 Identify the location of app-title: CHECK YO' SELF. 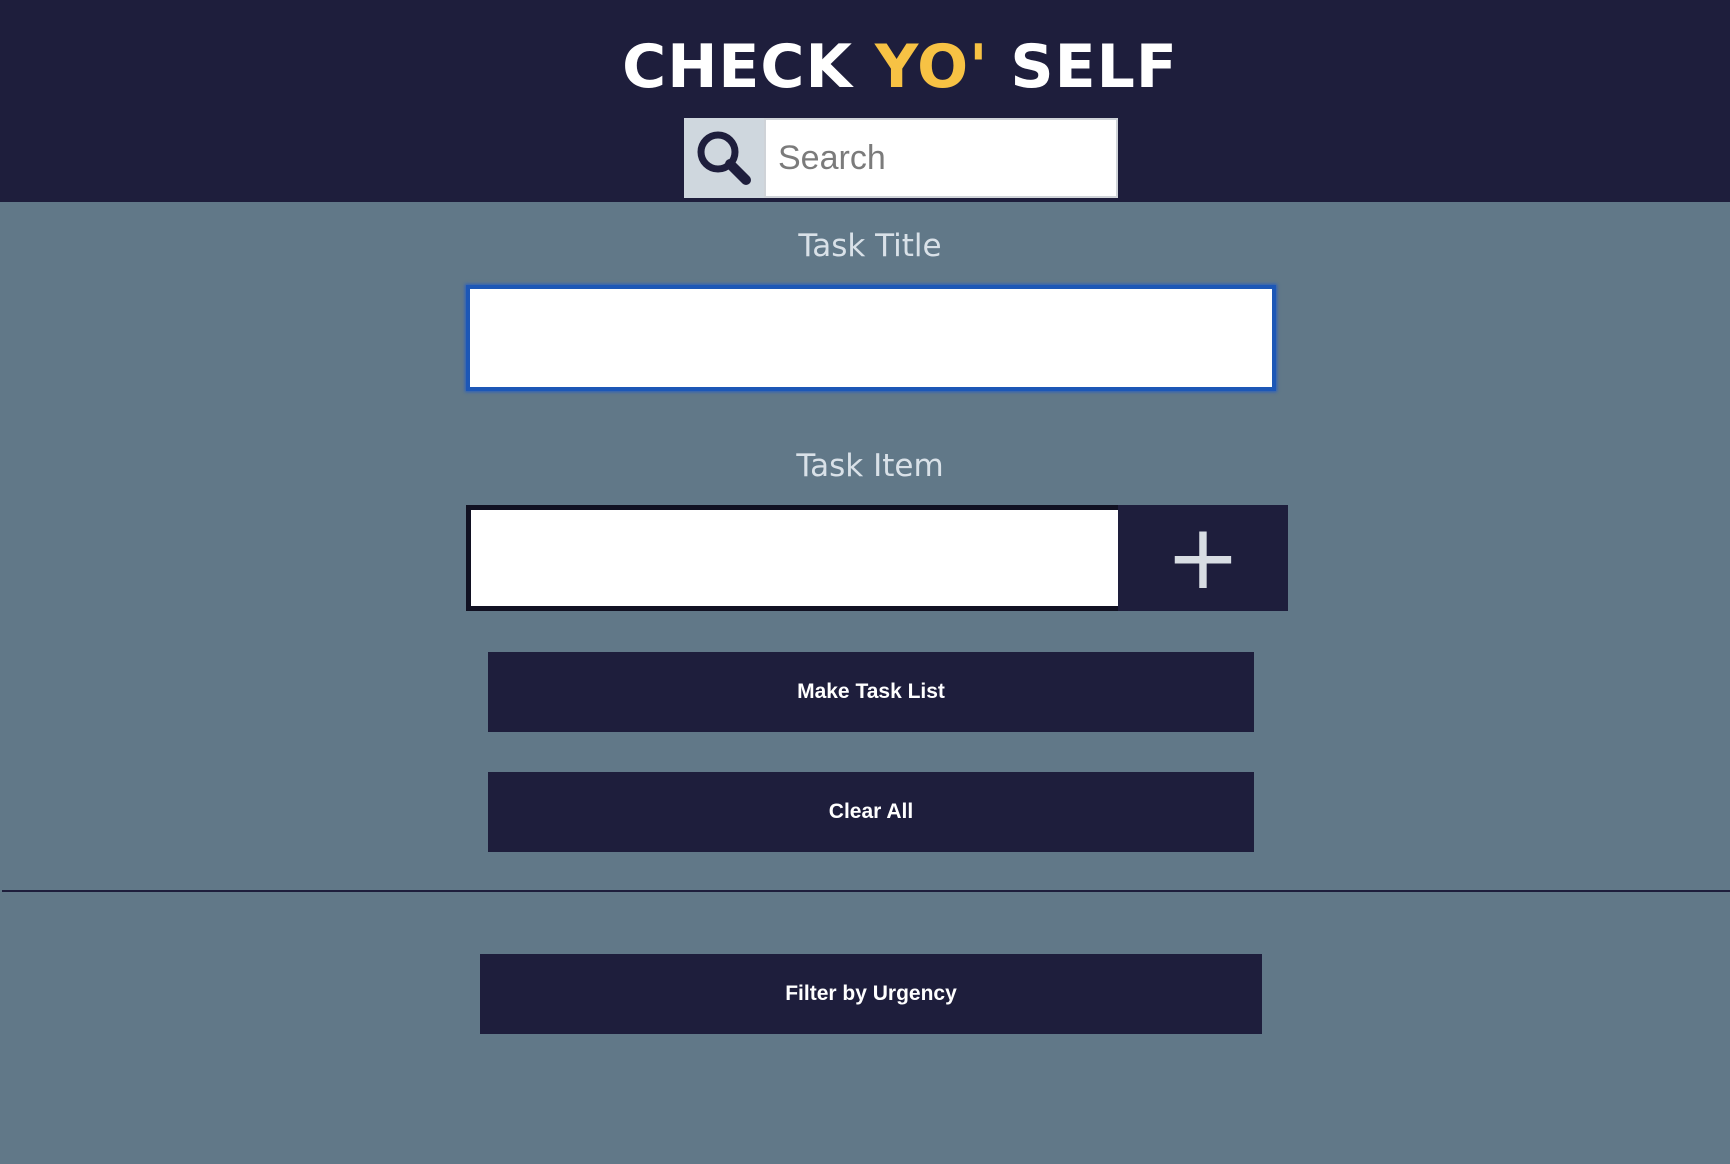
(865, 67).